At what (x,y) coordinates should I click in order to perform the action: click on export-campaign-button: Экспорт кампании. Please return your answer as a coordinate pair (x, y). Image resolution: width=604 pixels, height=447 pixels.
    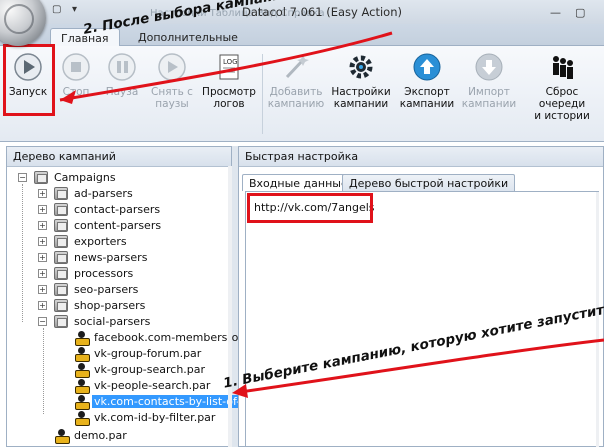
    Looking at the image, I should click on (427, 81).